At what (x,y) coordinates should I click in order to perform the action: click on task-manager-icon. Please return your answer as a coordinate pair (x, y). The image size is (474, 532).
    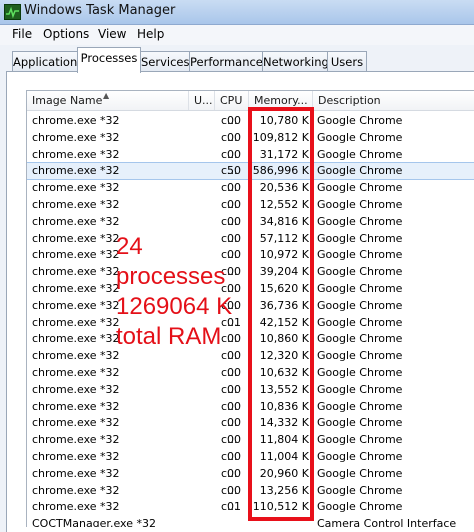
    Looking at the image, I should click on (12, 12).